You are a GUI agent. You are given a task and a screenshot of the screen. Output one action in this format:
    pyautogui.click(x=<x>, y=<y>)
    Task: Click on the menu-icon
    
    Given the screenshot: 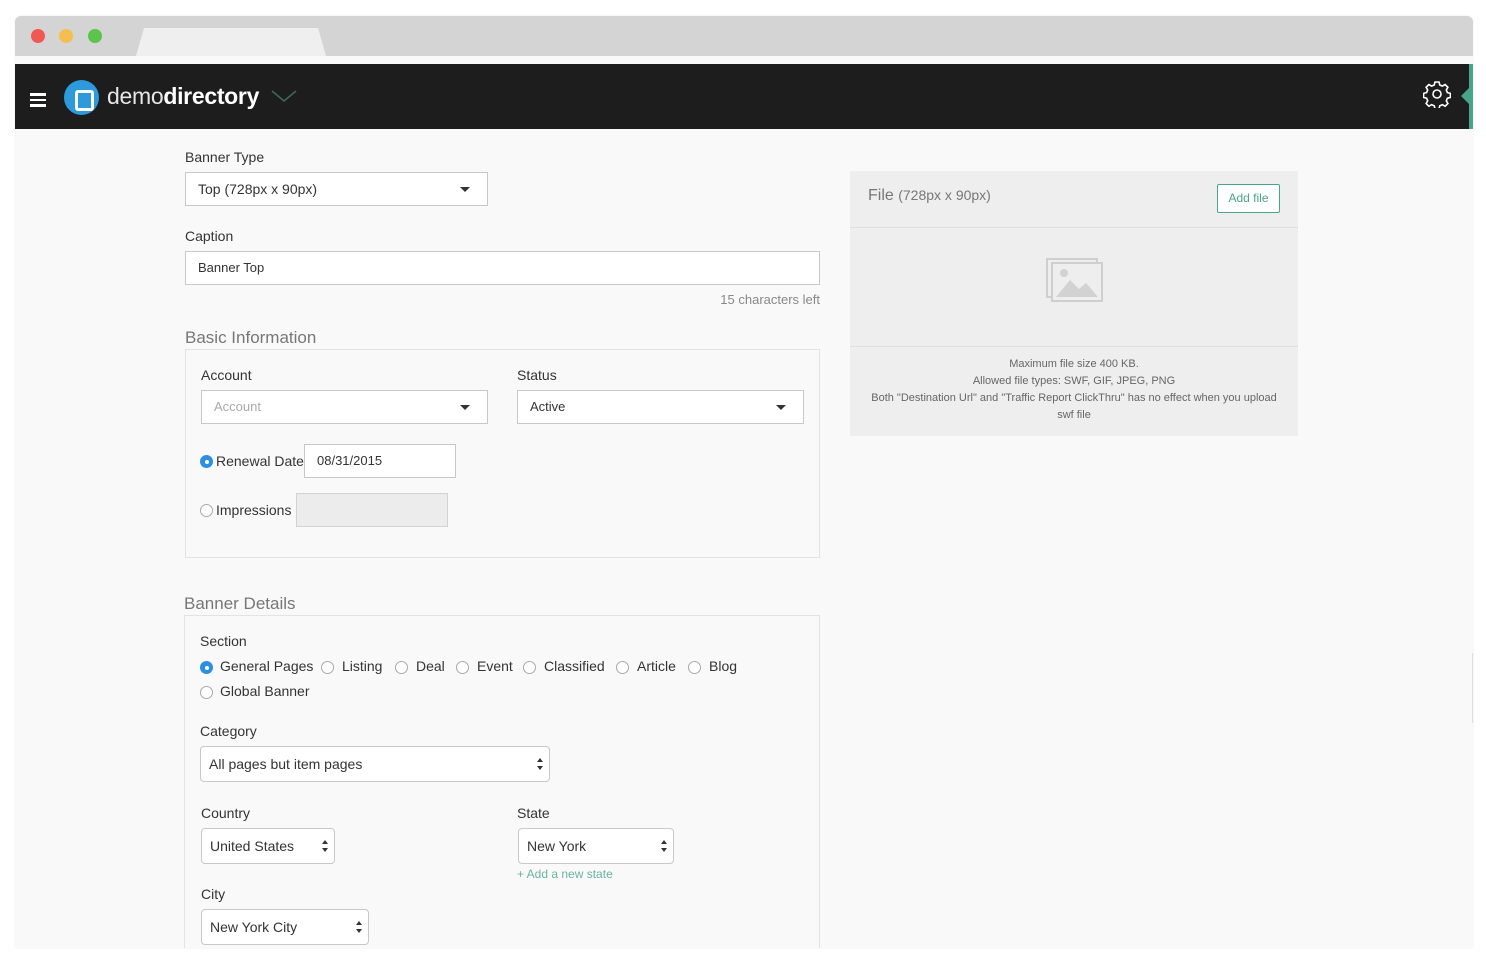 What is the action you would take?
    pyautogui.click(x=38, y=100)
    